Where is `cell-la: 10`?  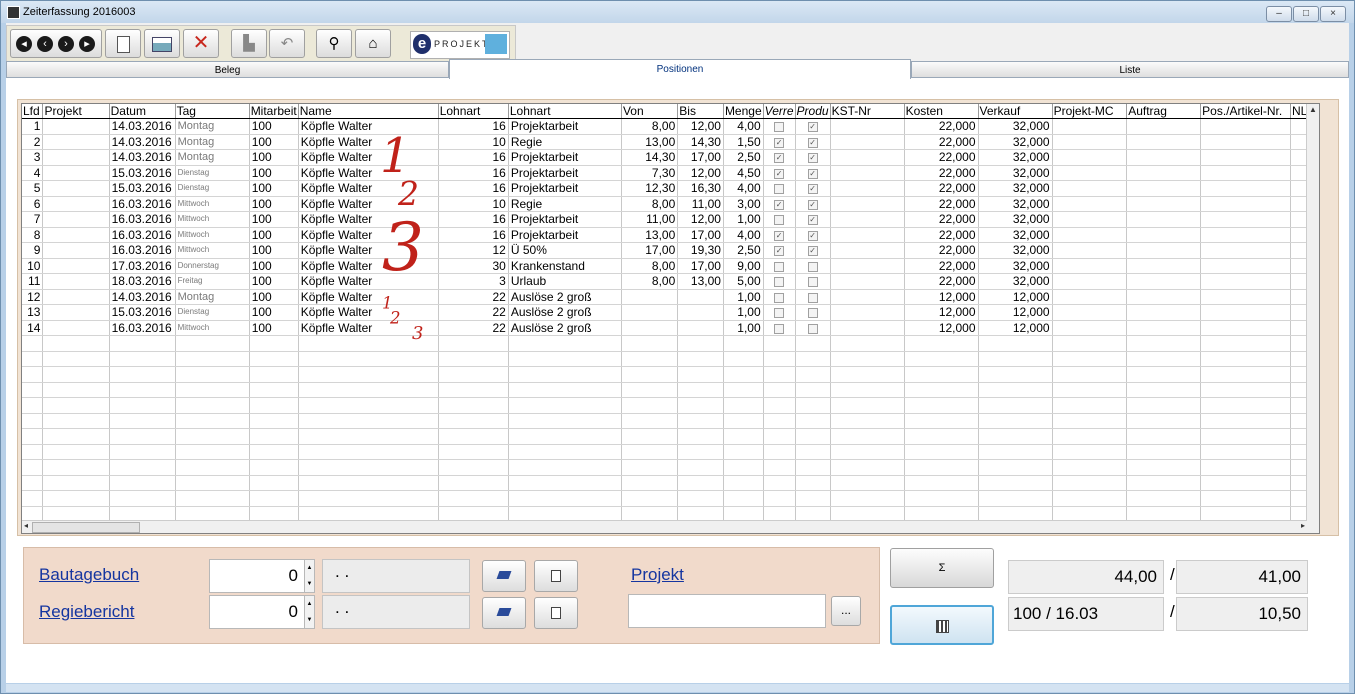 cell-la: 10 is located at coordinates (473, 142).